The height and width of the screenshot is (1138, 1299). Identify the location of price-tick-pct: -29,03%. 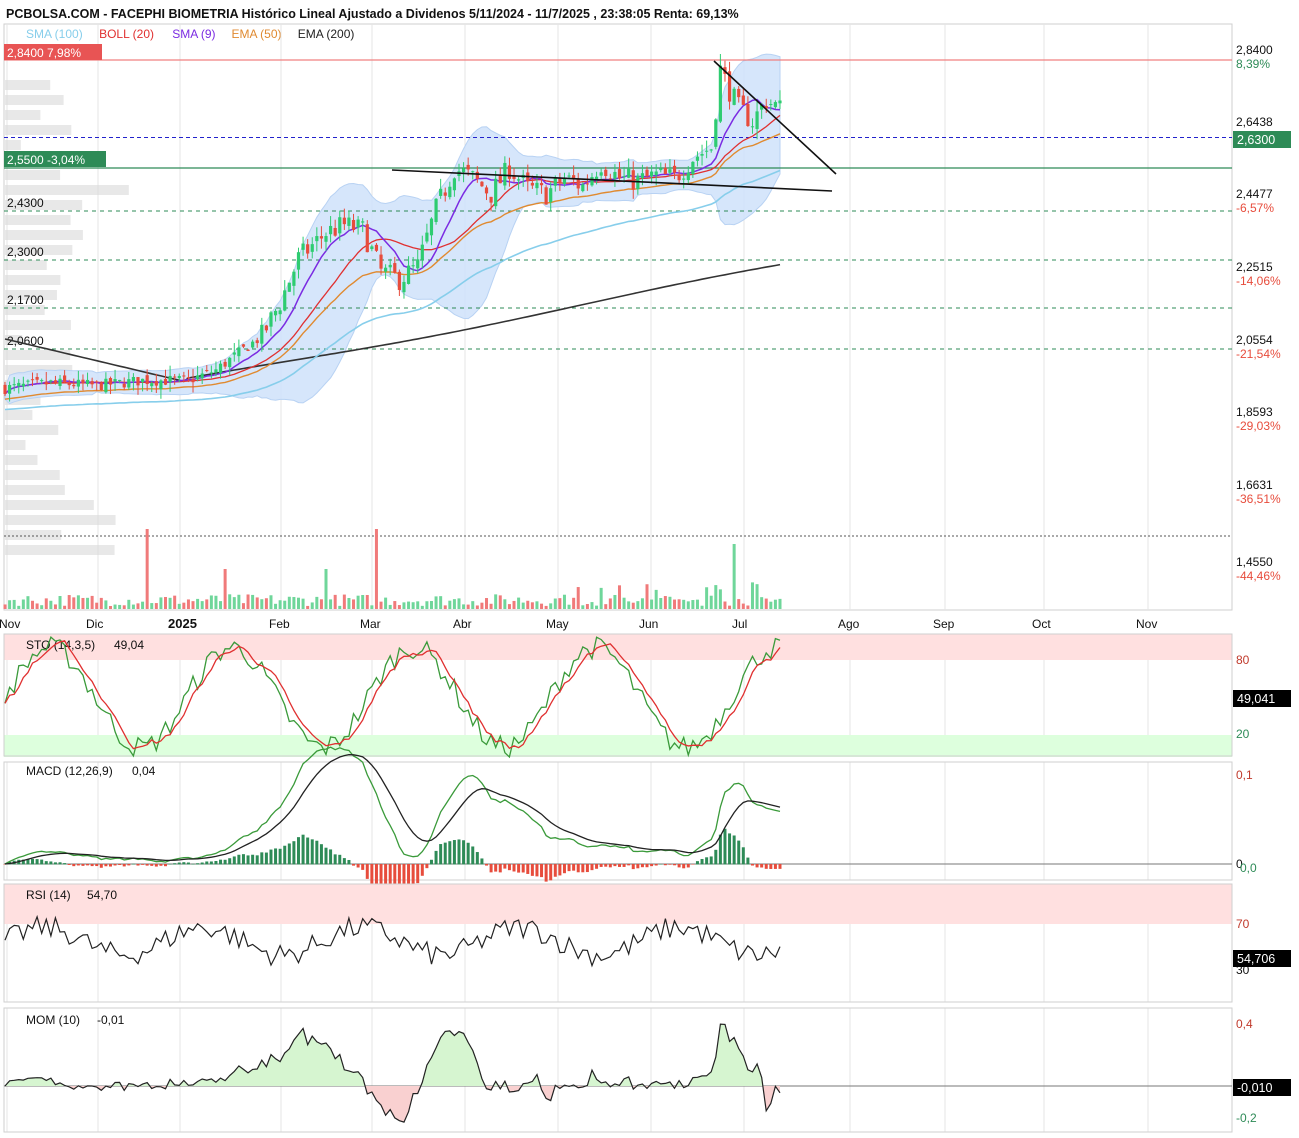
(1258, 426).